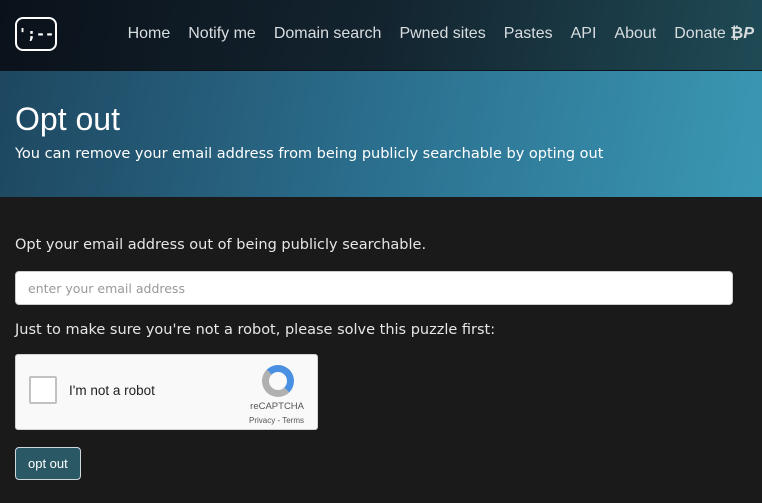 Image resolution: width=762 pixels, height=503 pixels. What do you see at coordinates (374, 288) in the screenshot?
I see `email-input: enter your email address` at bounding box center [374, 288].